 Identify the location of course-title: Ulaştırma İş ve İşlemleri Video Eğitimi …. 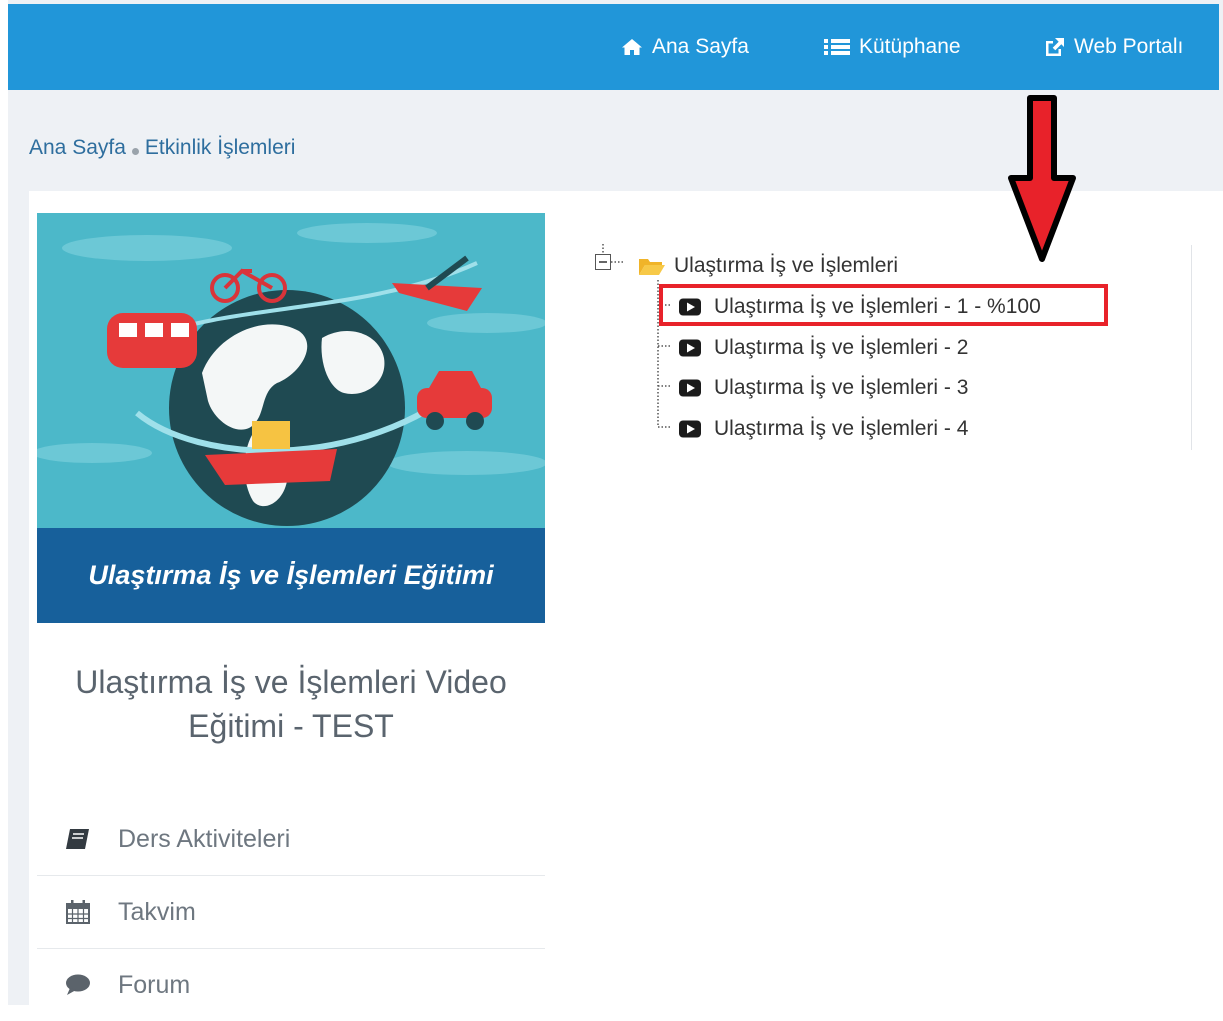
(291, 704).